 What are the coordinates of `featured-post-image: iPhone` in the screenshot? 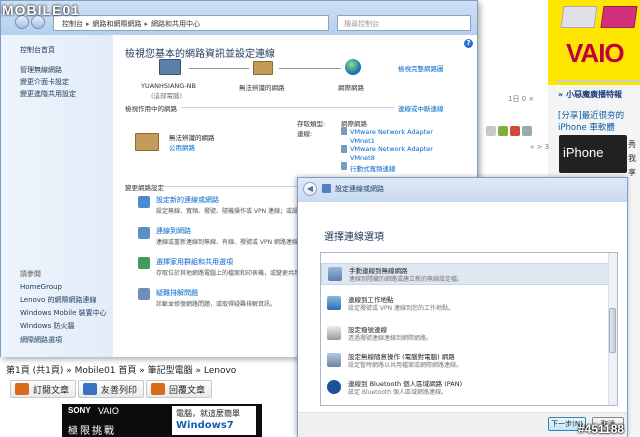 It's located at (593, 154).